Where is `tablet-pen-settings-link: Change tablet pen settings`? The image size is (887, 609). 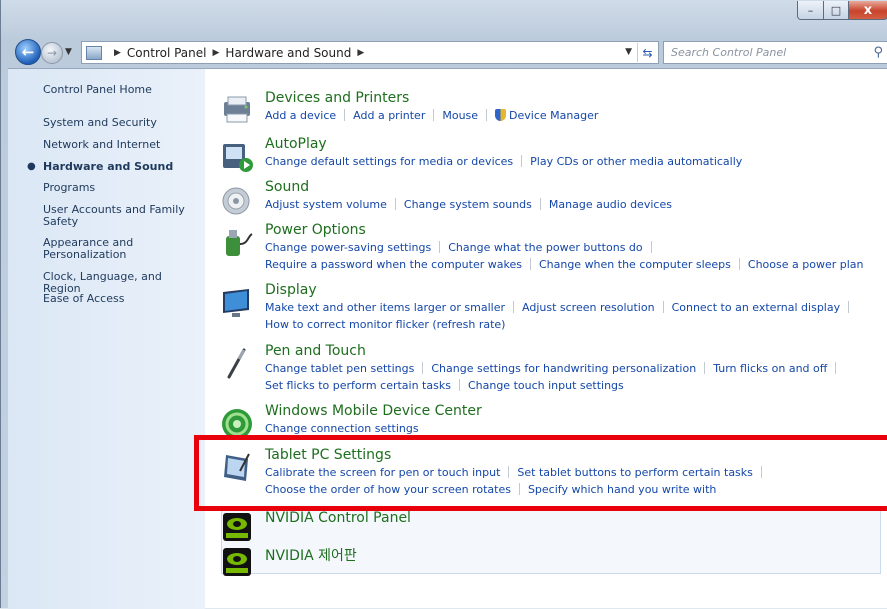 tablet-pen-settings-link: Change tablet pen settings is located at coordinates (339, 368).